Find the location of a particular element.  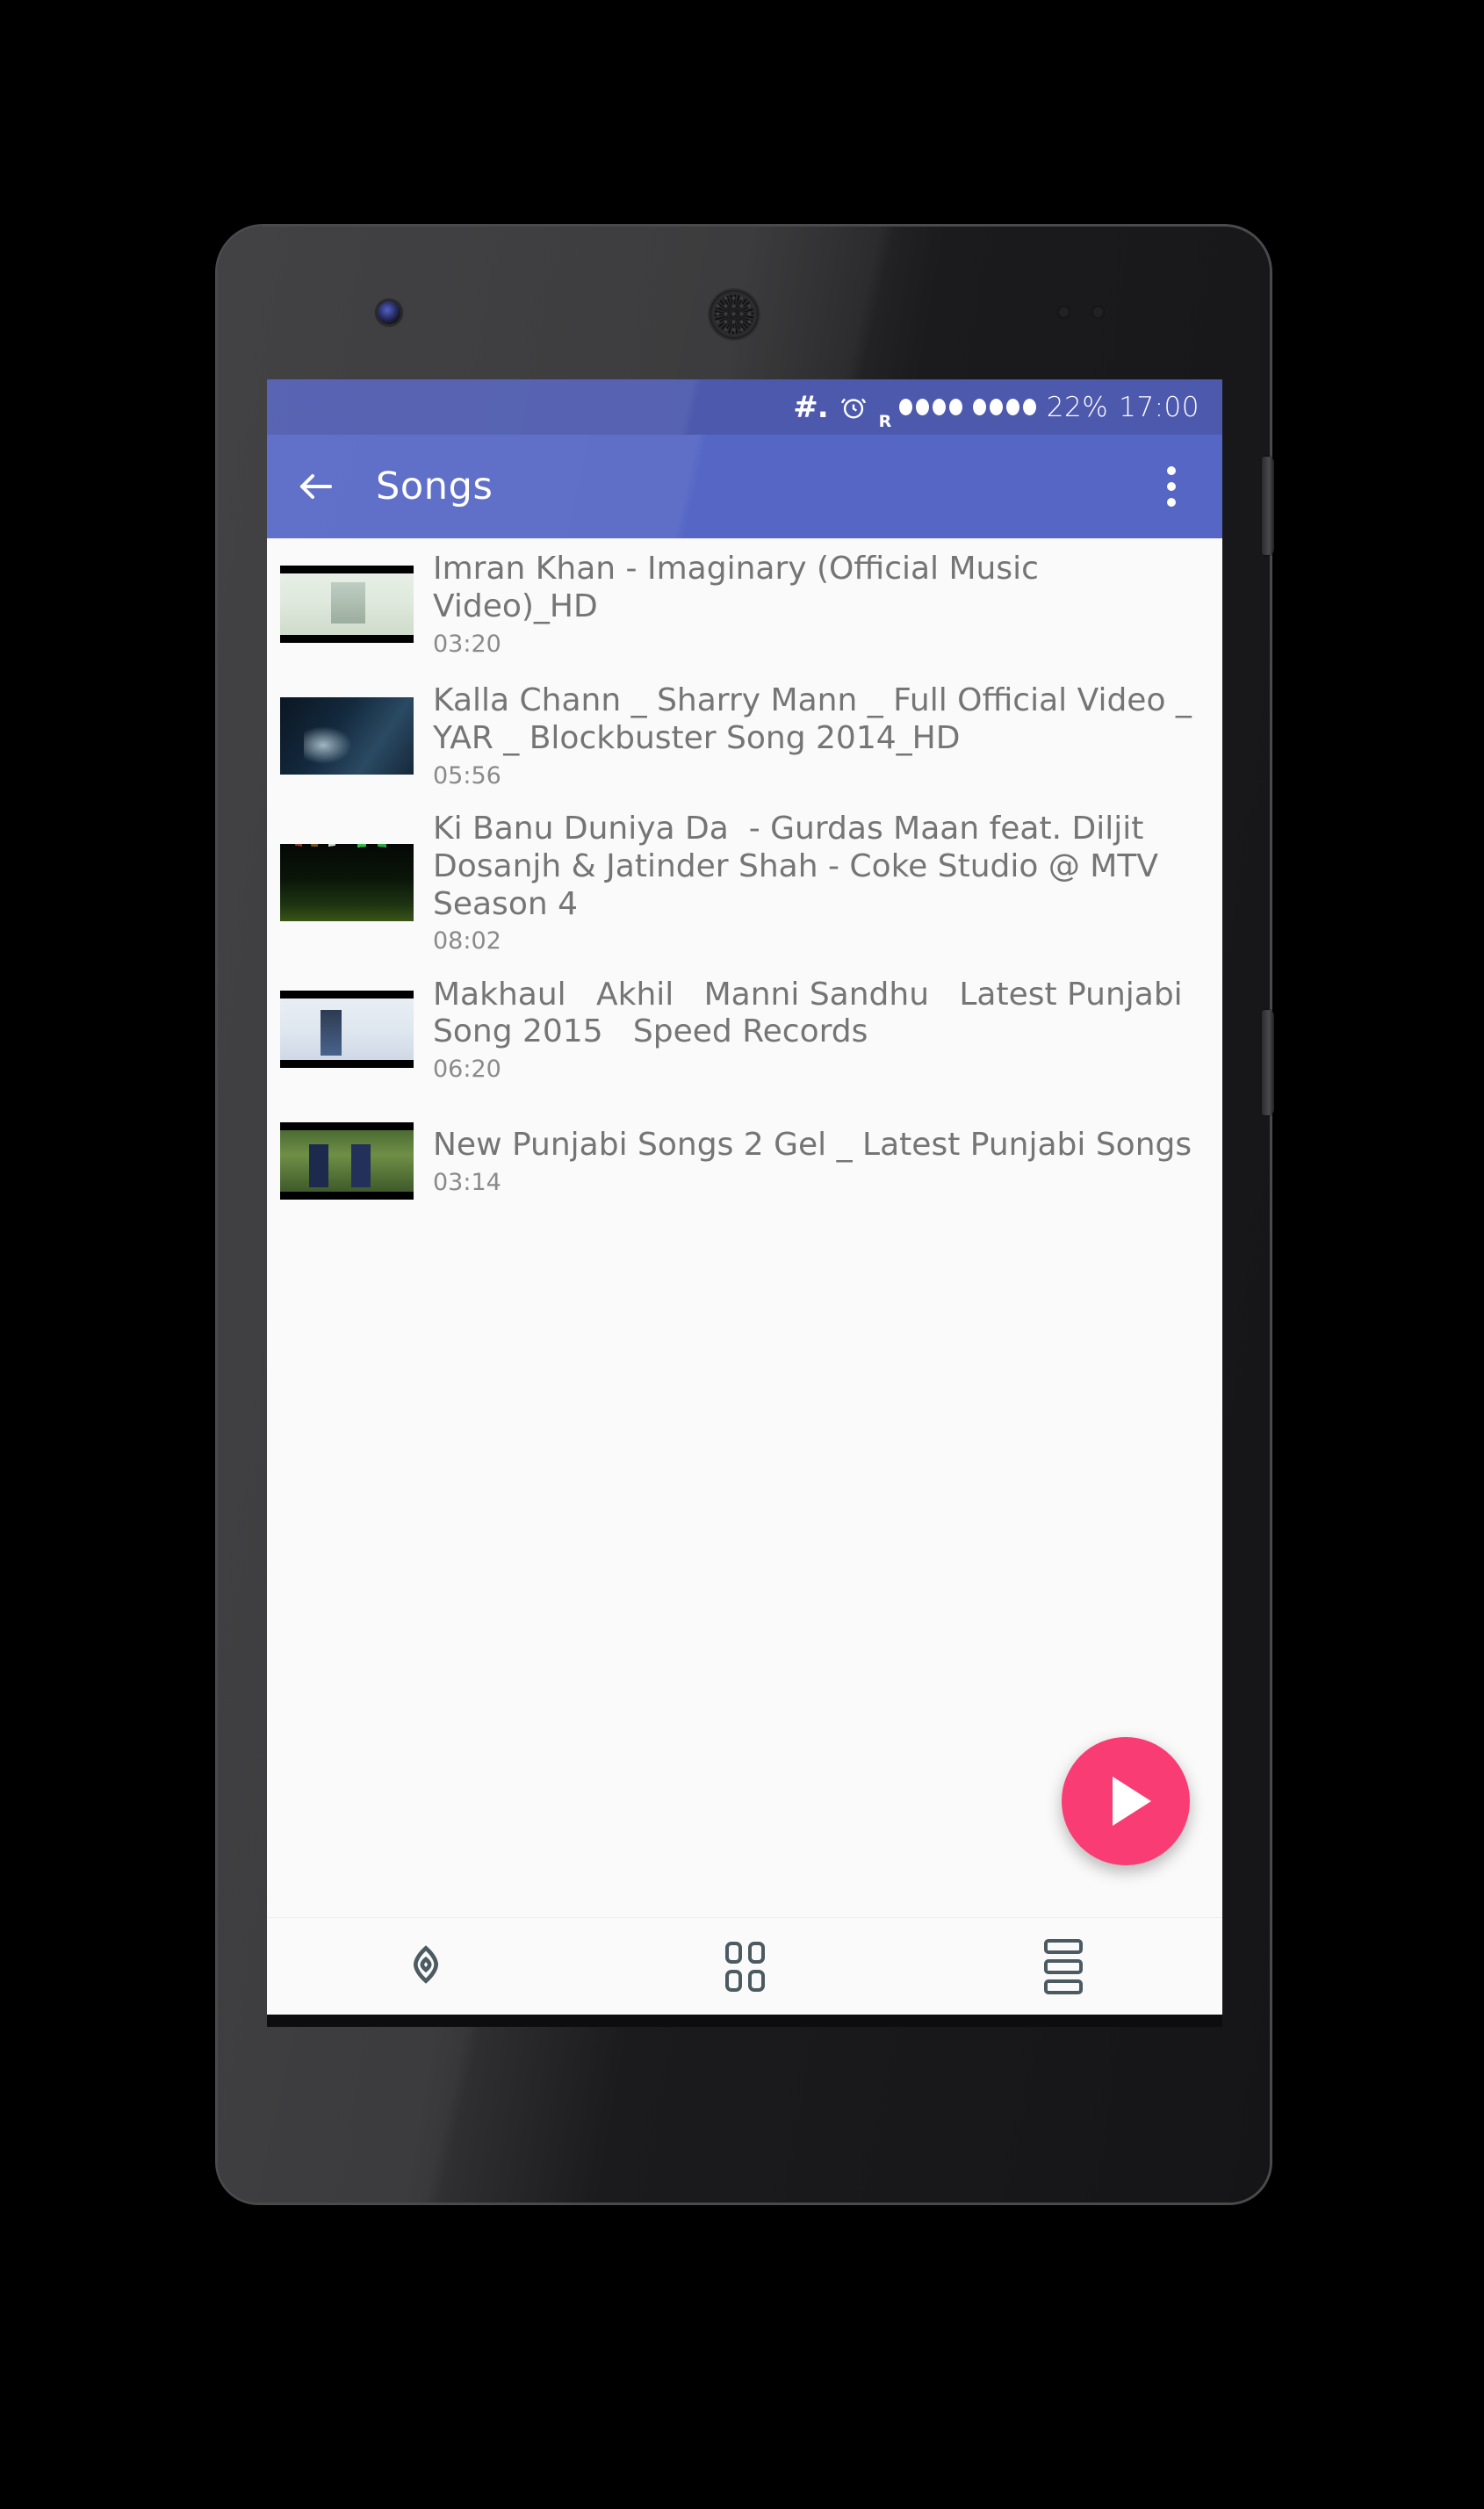

power-button is located at coordinates (1268, 506).